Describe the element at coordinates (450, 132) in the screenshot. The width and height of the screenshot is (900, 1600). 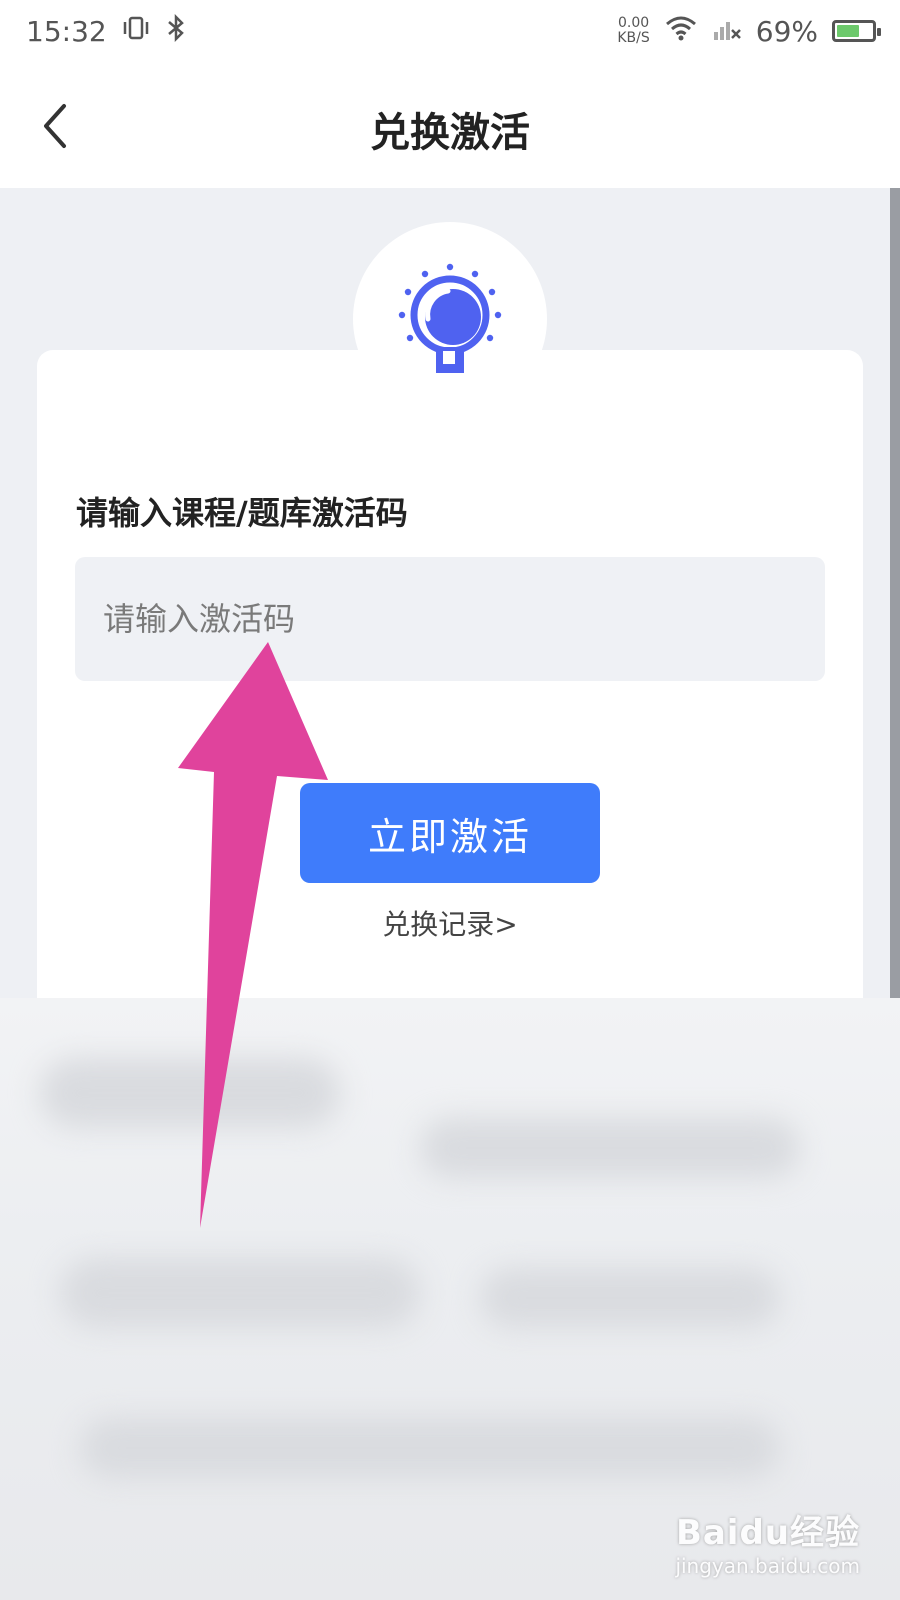
I see `page-title: 兑换激活` at that location.